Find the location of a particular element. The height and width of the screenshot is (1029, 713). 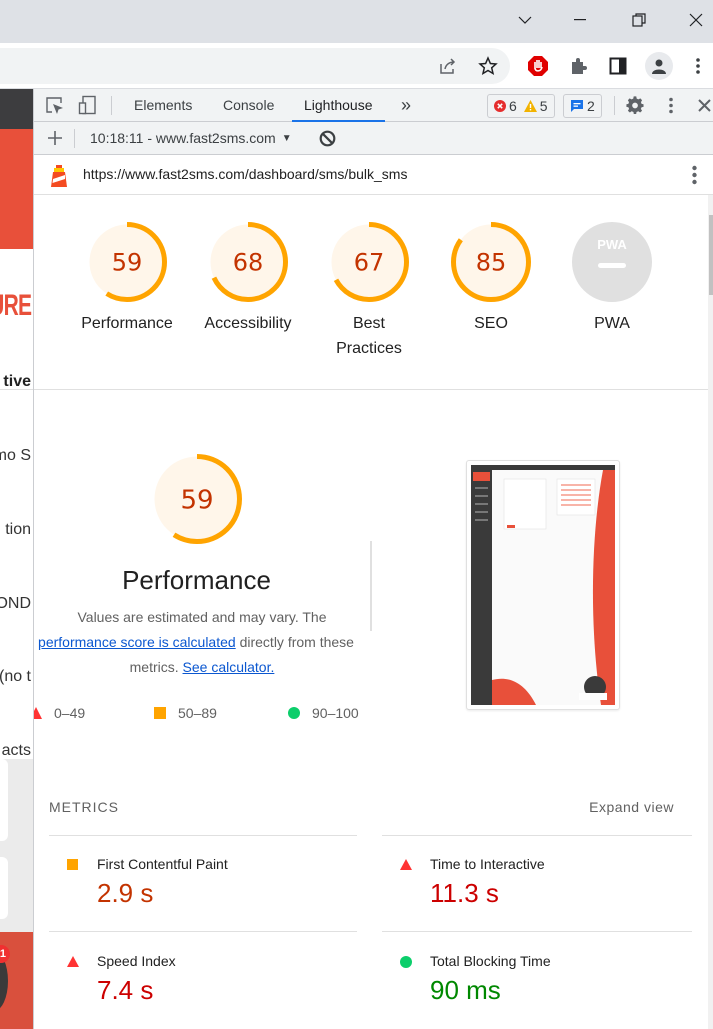

close-window-icon is located at coordinates (696, 20).